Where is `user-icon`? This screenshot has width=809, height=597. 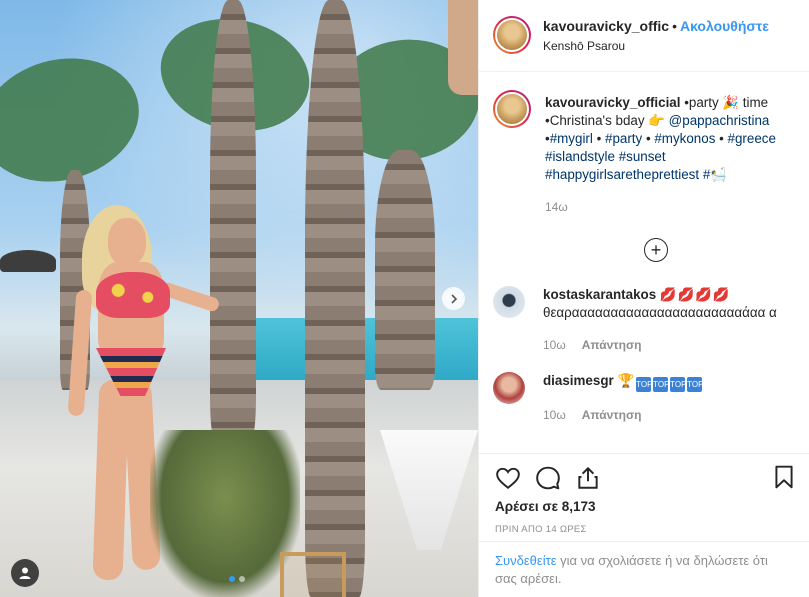 user-icon is located at coordinates (25, 573).